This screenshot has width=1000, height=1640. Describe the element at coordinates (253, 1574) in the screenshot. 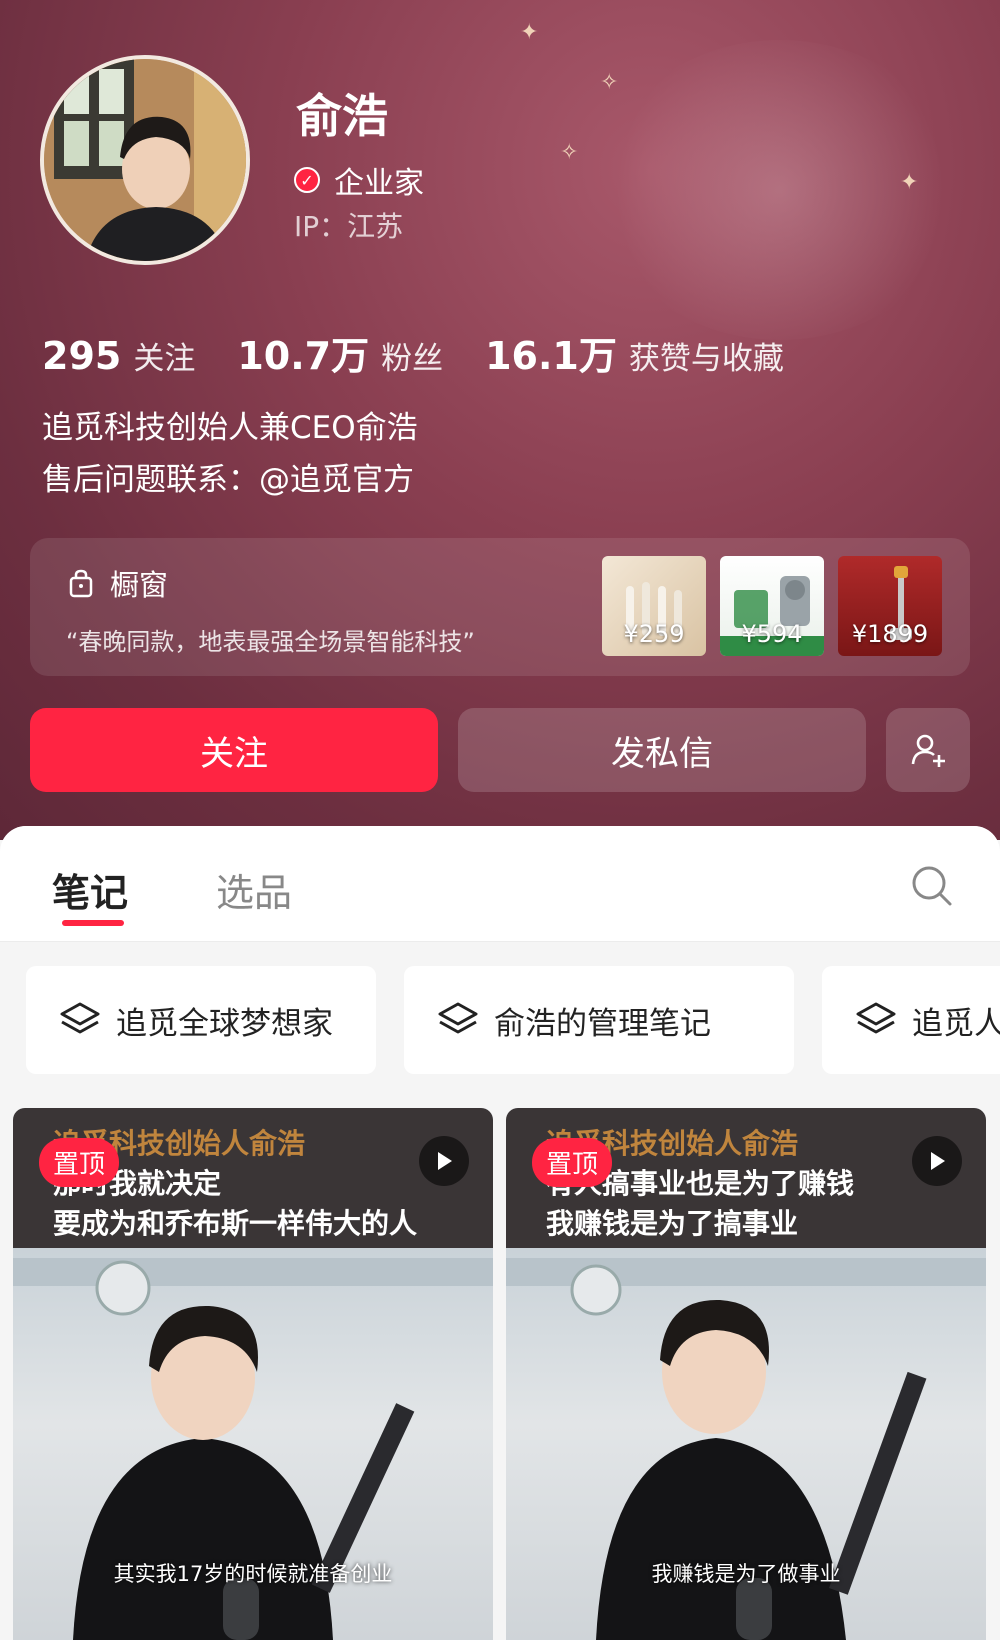

I see `video-subtitle: 其实我17岁的时候就准备创业` at that location.